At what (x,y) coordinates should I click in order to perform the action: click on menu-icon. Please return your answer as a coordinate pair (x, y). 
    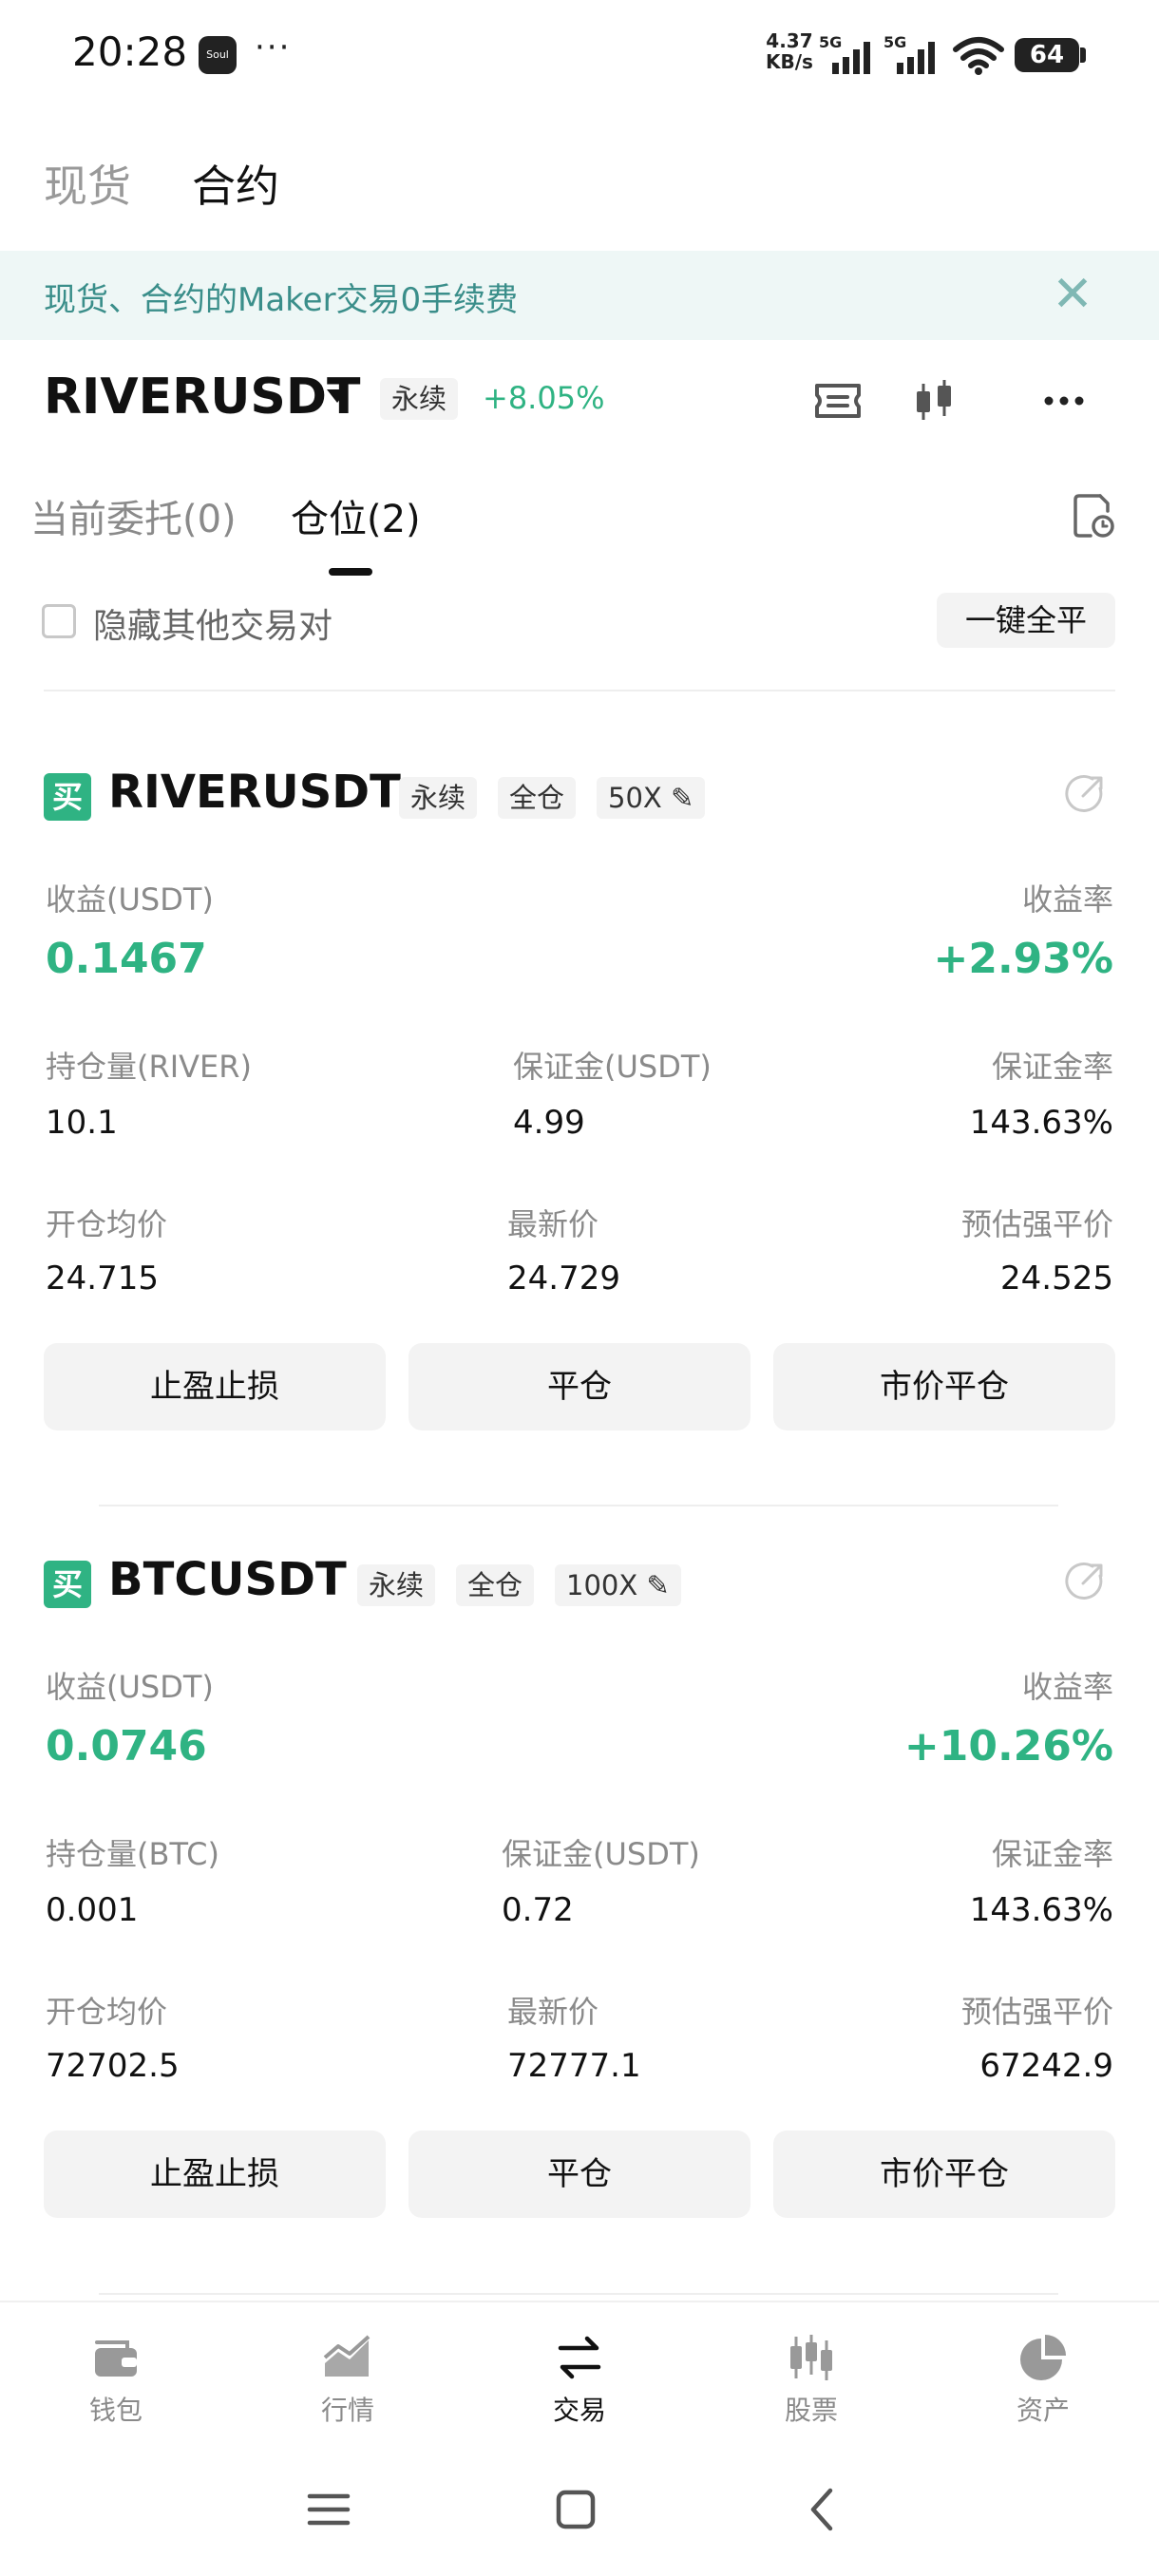
    Looking at the image, I should click on (328, 2509).